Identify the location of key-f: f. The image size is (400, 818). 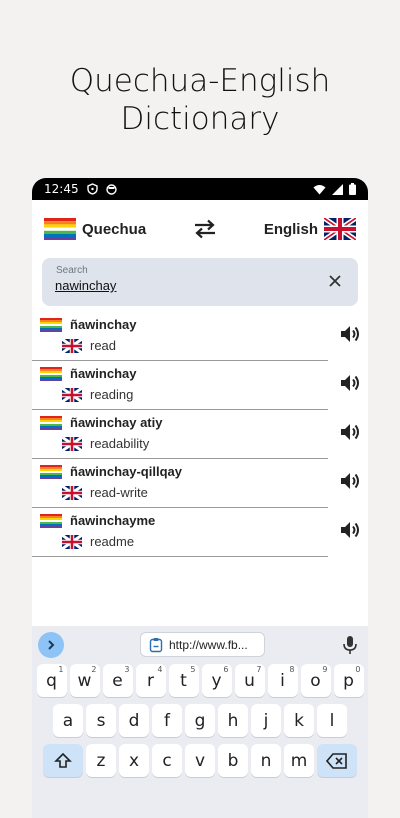
(167, 720).